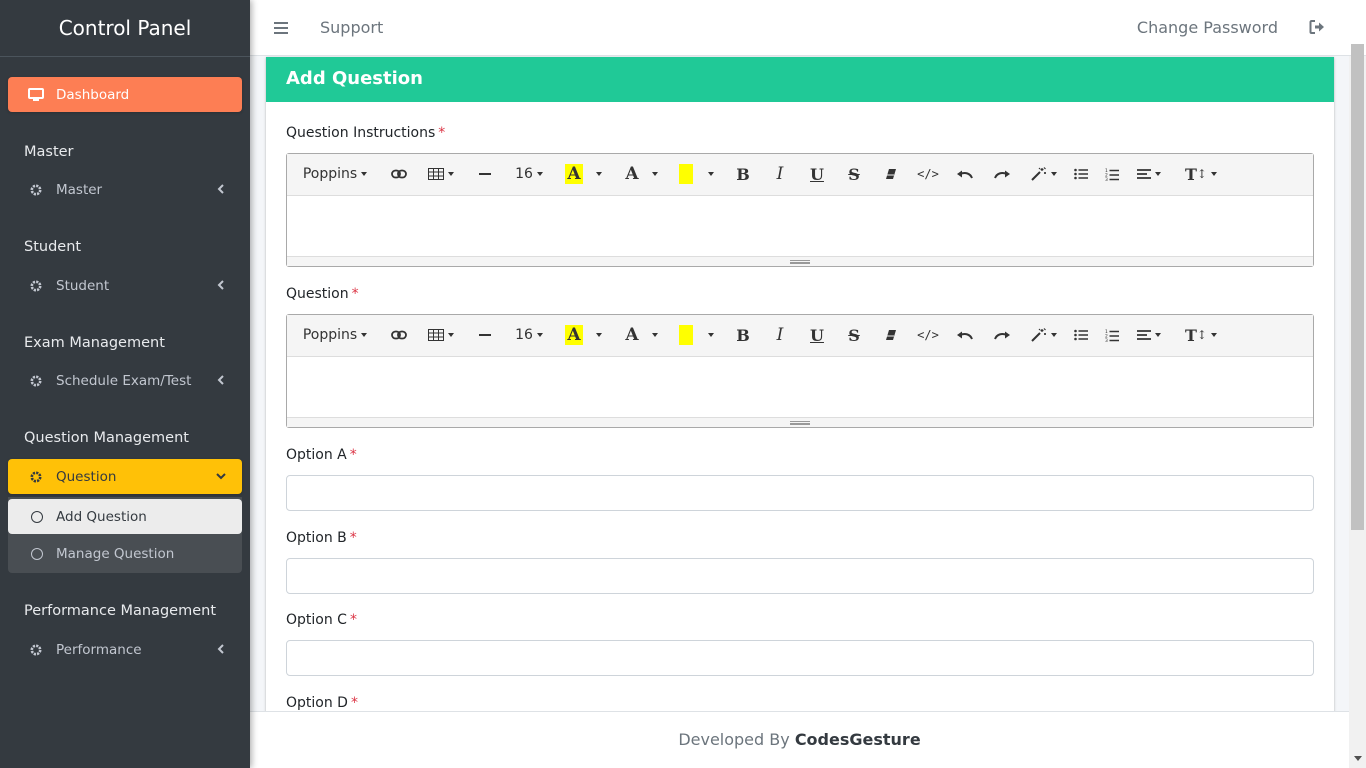 This screenshot has width=1366, height=768. I want to click on sidebar-item-schedule-exam: Schedule Exam/Test, so click(125, 380).